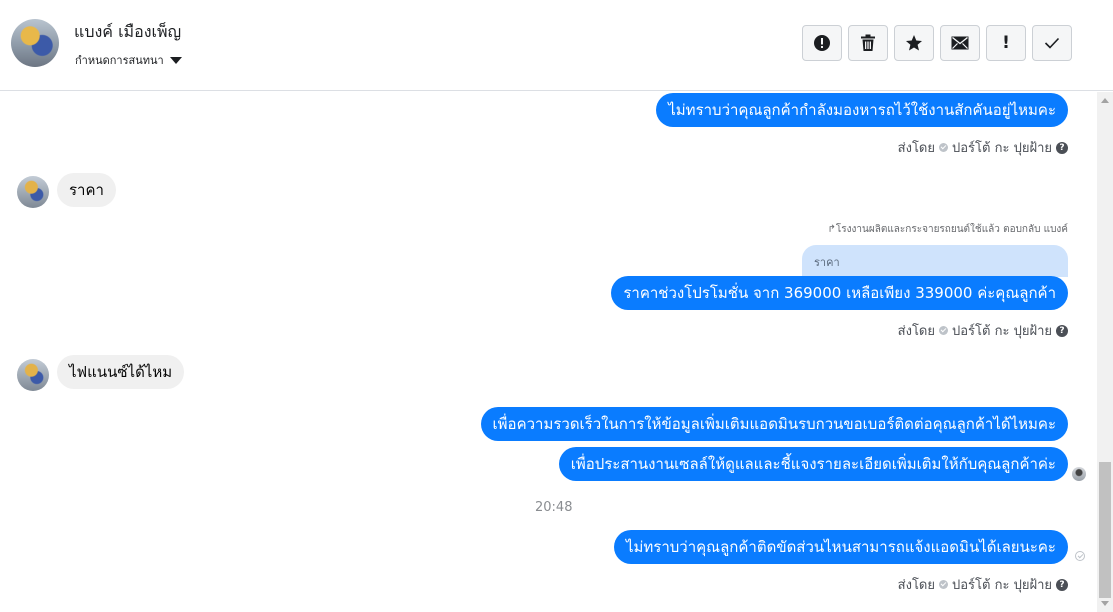  I want to click on conversation-header: แบงค์ เมืองเพ็ญ กำหนดการสนทนา !, so click(556, 45).